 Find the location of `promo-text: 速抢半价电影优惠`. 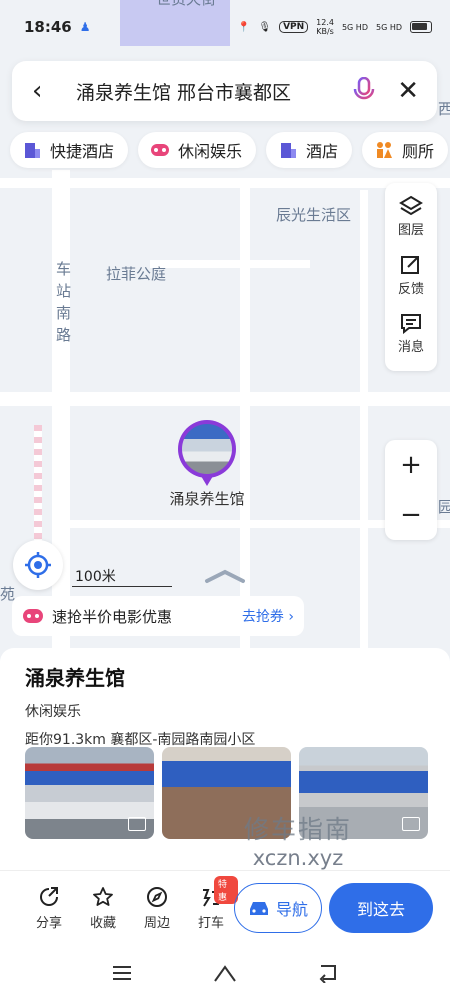

promo-text: 速抢半价电影优惠 is located at coordinates (112, 616).